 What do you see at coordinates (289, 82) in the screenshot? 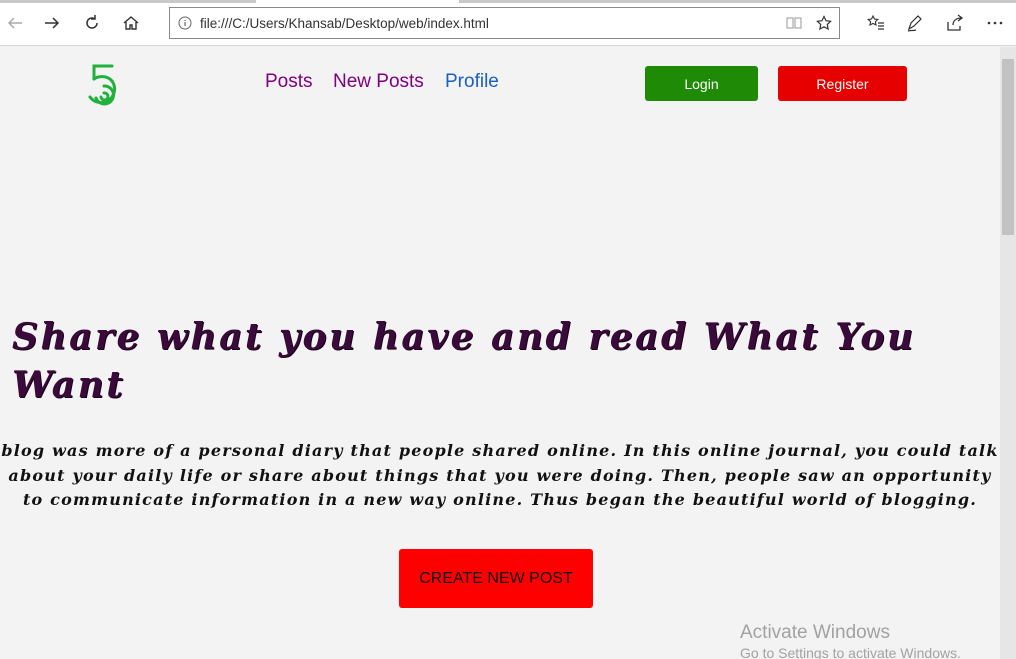
I see `nav-posts-link: Posts` at bounding box center [289, 82].